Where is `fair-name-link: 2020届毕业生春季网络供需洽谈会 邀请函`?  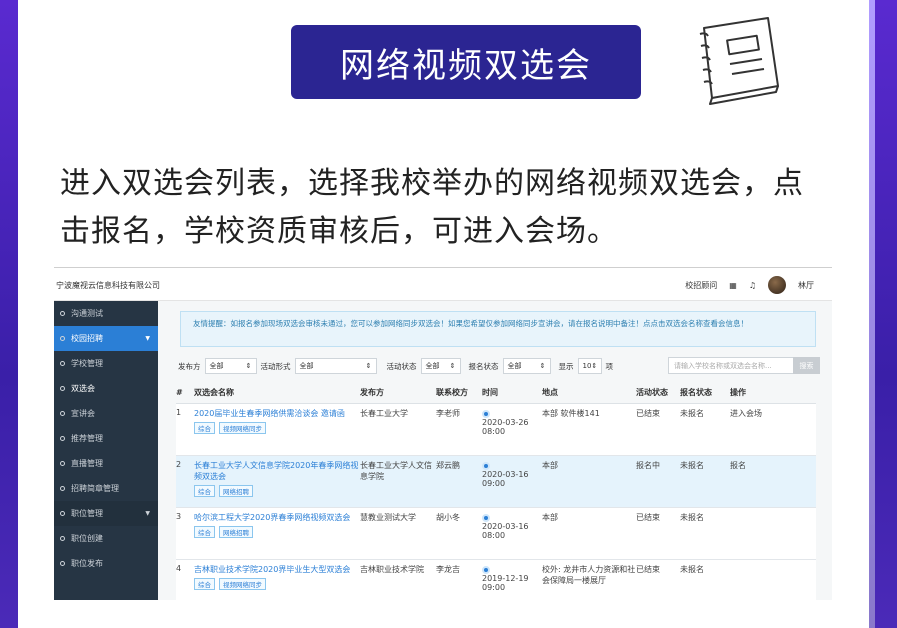 fair-name-link: 2020届毕业生春季网络供需洽谈会 邀请函 is located at coordinates (277, 413).